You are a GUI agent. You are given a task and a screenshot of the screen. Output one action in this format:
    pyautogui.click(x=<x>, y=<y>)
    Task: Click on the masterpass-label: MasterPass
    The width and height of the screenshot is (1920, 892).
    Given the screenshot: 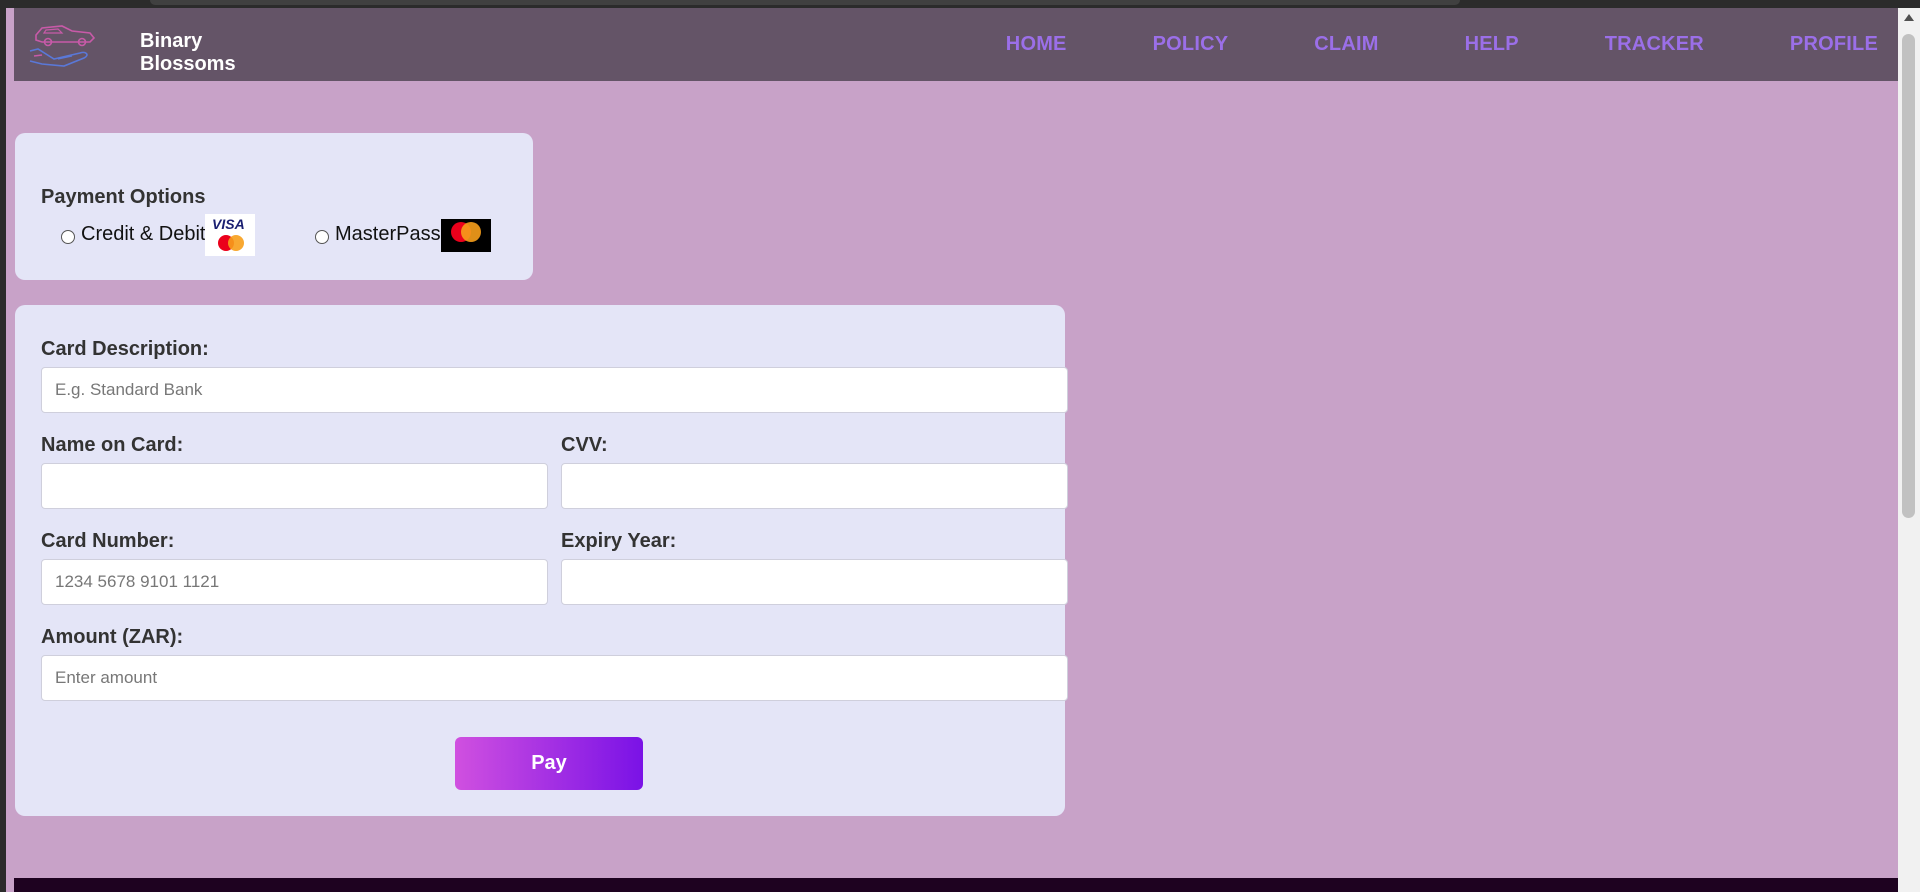 What is the action you would take?
    pyautogui.click(x=388, y=234)
    